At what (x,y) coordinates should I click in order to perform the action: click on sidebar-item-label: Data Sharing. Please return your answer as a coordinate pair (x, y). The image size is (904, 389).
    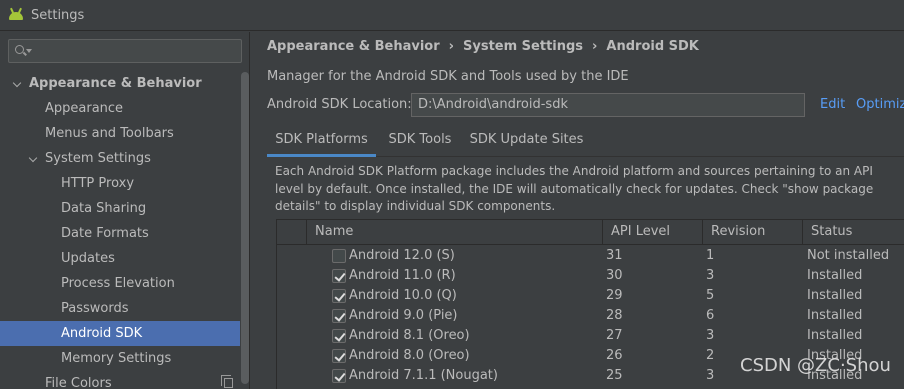
    Looking at the image, I should click on (104, 208).